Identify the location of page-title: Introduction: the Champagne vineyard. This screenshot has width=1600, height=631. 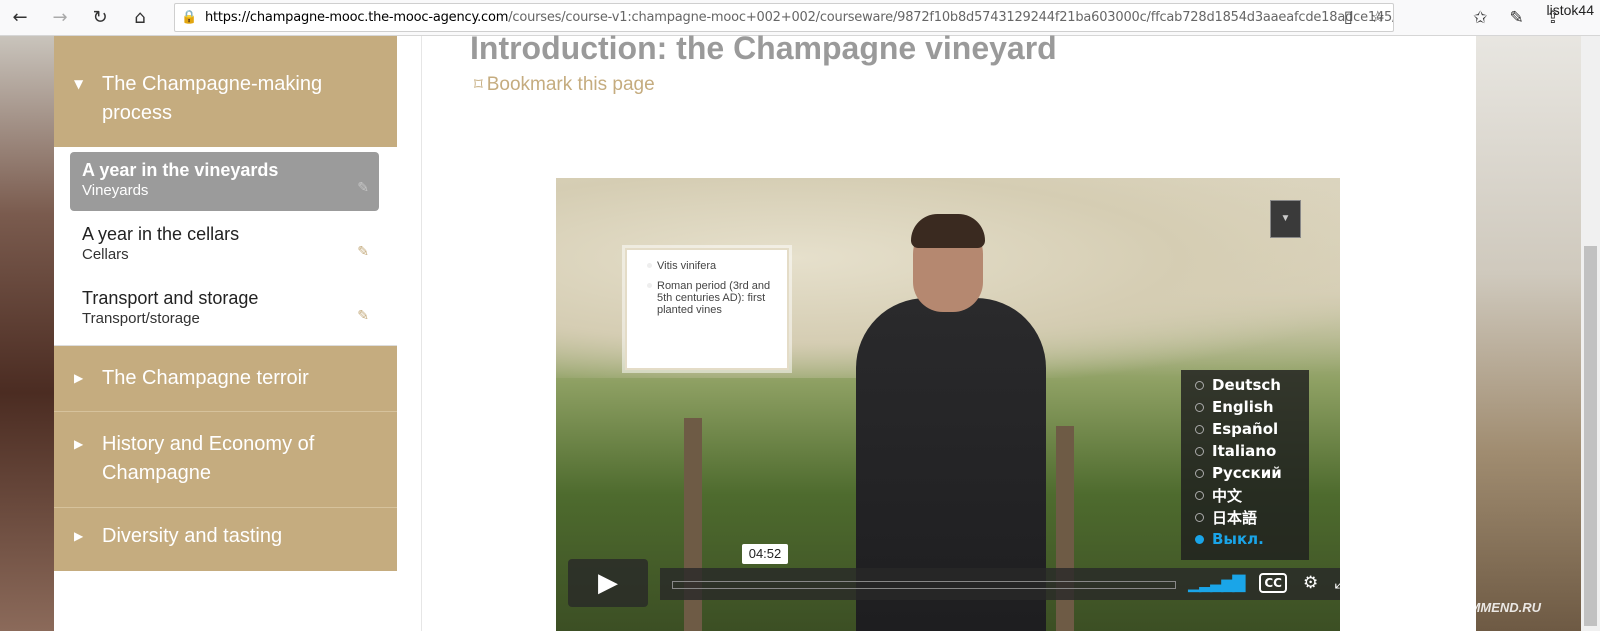
(763, 48).